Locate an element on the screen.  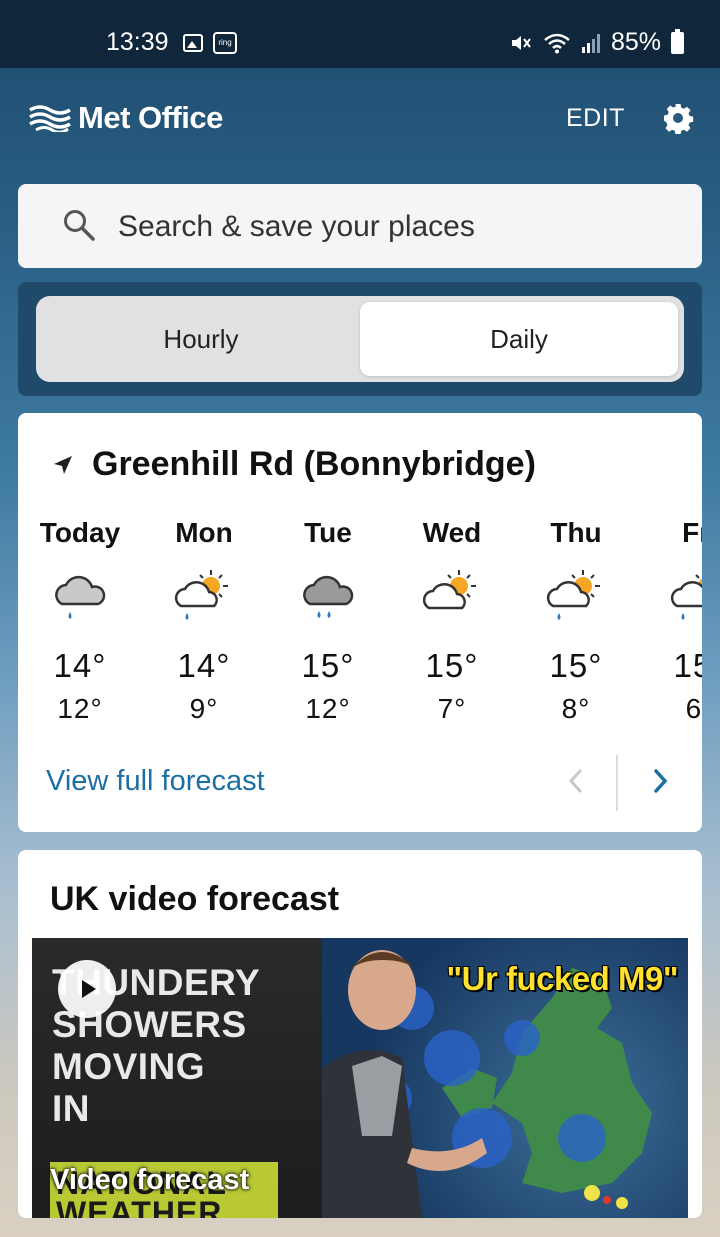
signal-icon is located at coordinates (590, 43).